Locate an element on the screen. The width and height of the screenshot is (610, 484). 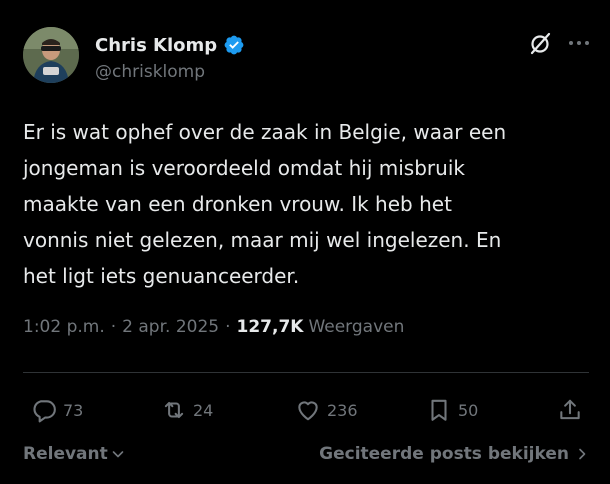
chevron-down-icon is located at coordinates (118, 454).